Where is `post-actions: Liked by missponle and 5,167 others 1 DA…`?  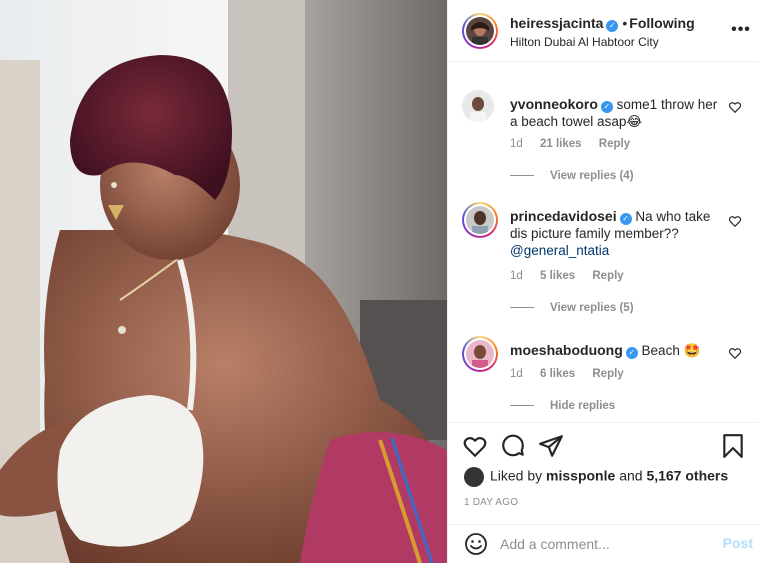
post-actions: Liked by missponle and 5,167 others 1 DA… is located at coordinates (603, 478).